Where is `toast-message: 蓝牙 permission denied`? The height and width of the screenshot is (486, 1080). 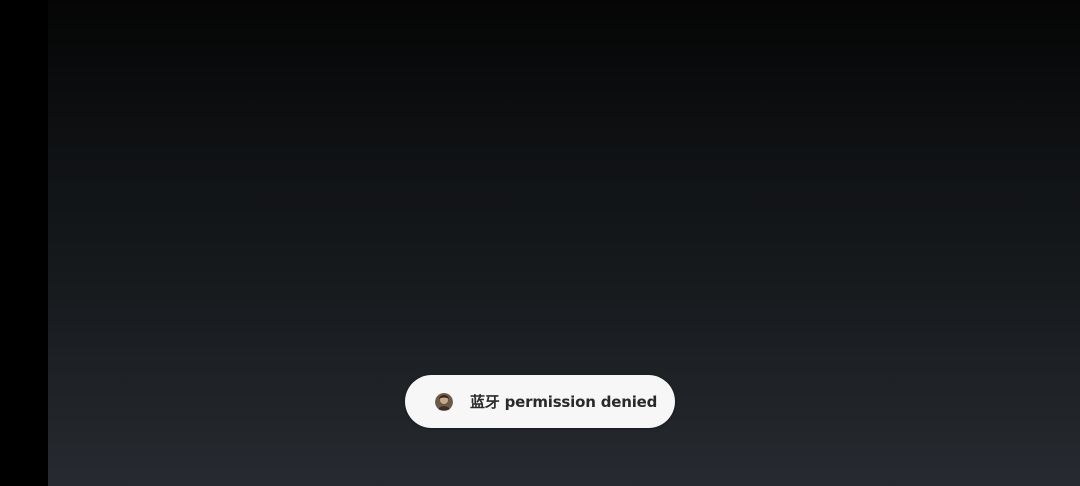 toast-message: 蓝牙 permission denied is located at coordinates (564, 402).